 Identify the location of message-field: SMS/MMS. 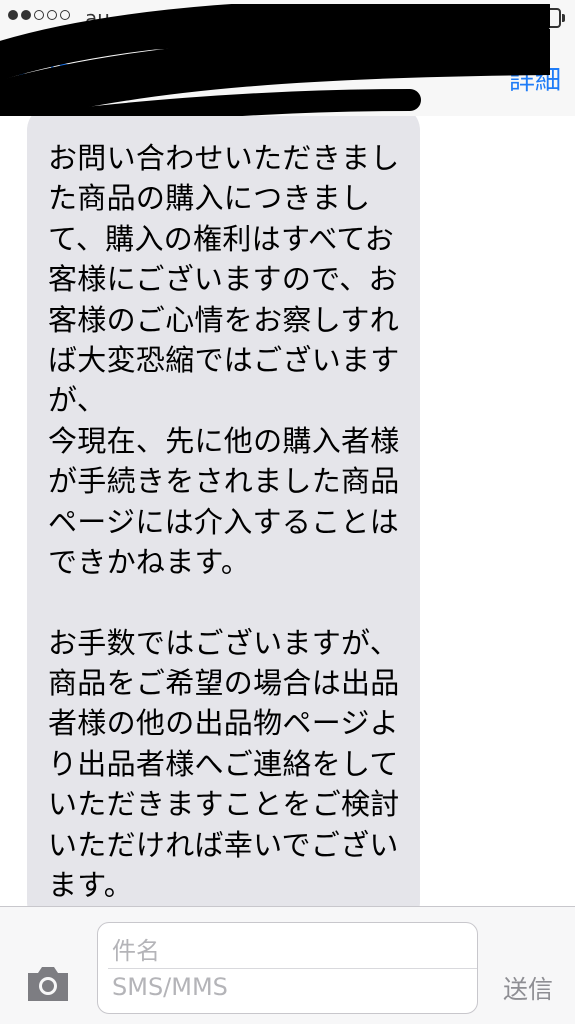
(170, 987).